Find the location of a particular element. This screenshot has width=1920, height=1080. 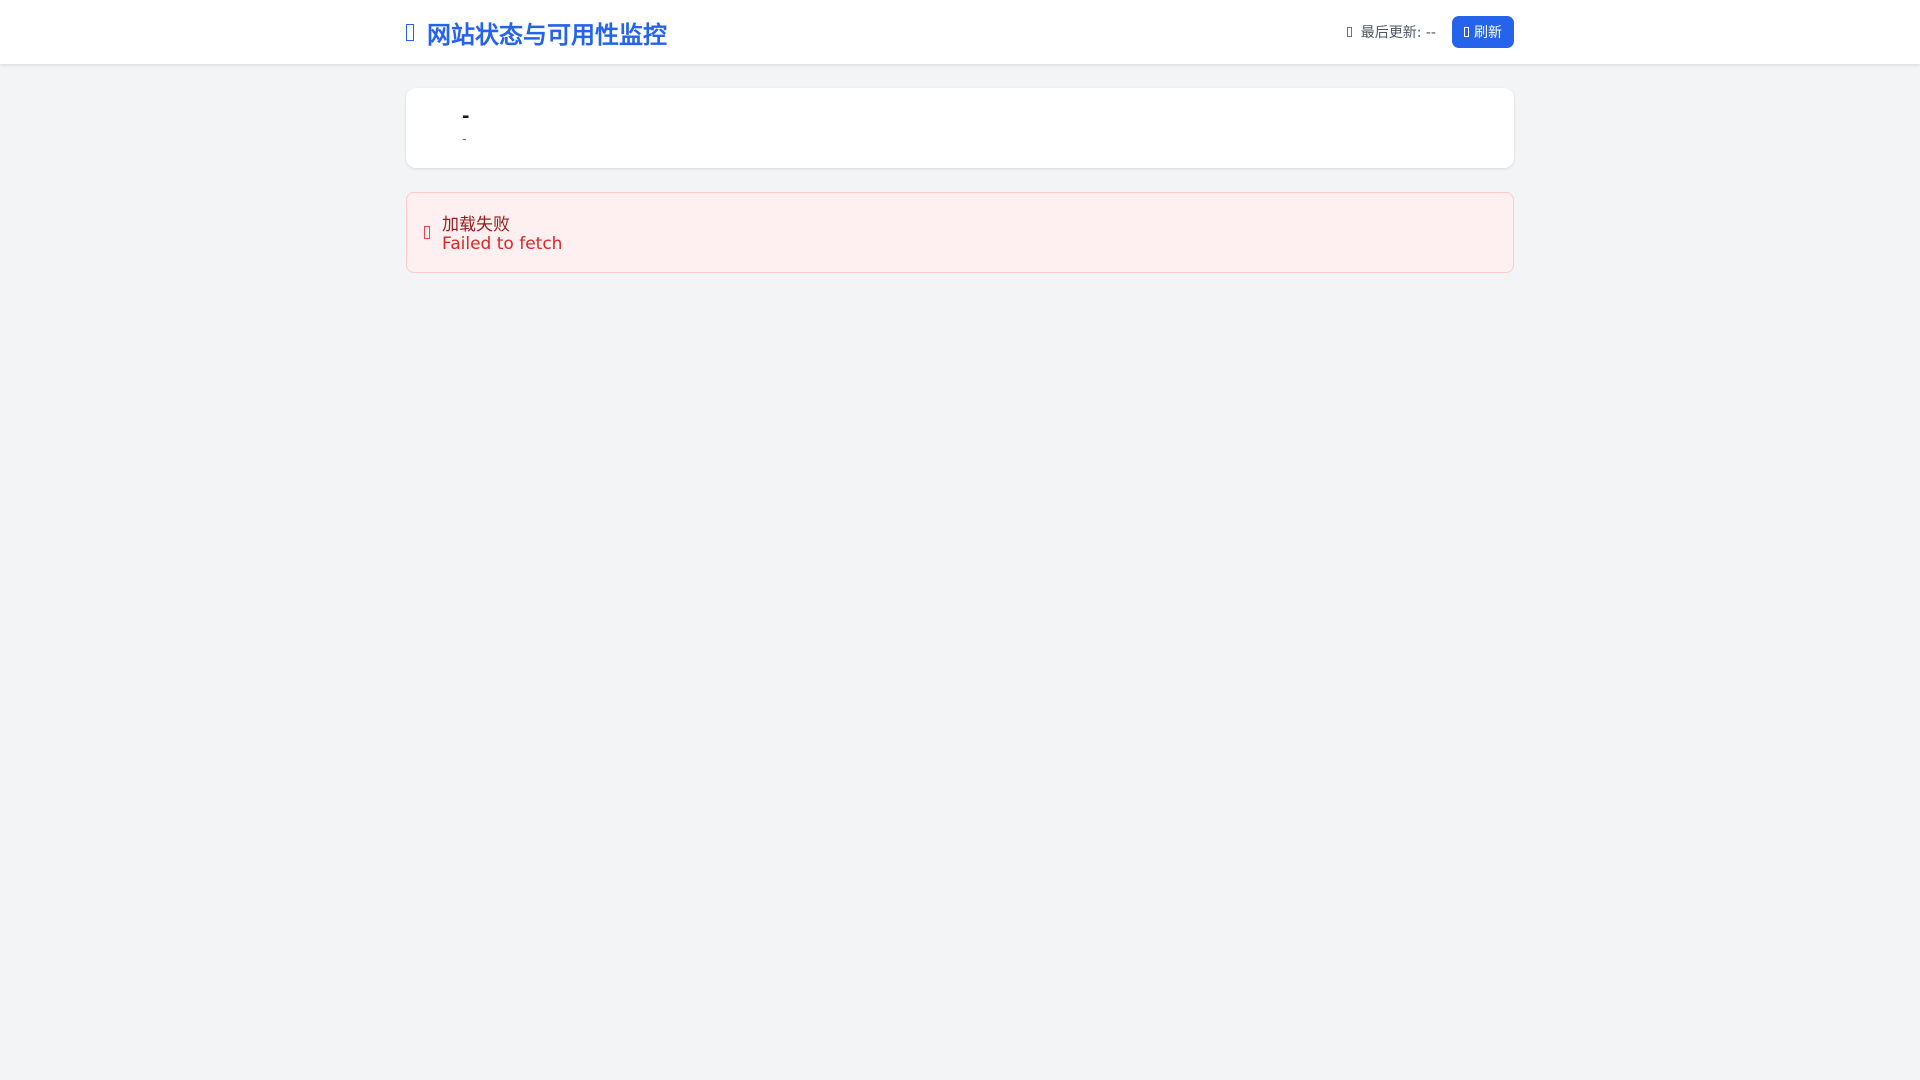

site-card: - - is located at coordinates (960, 128).